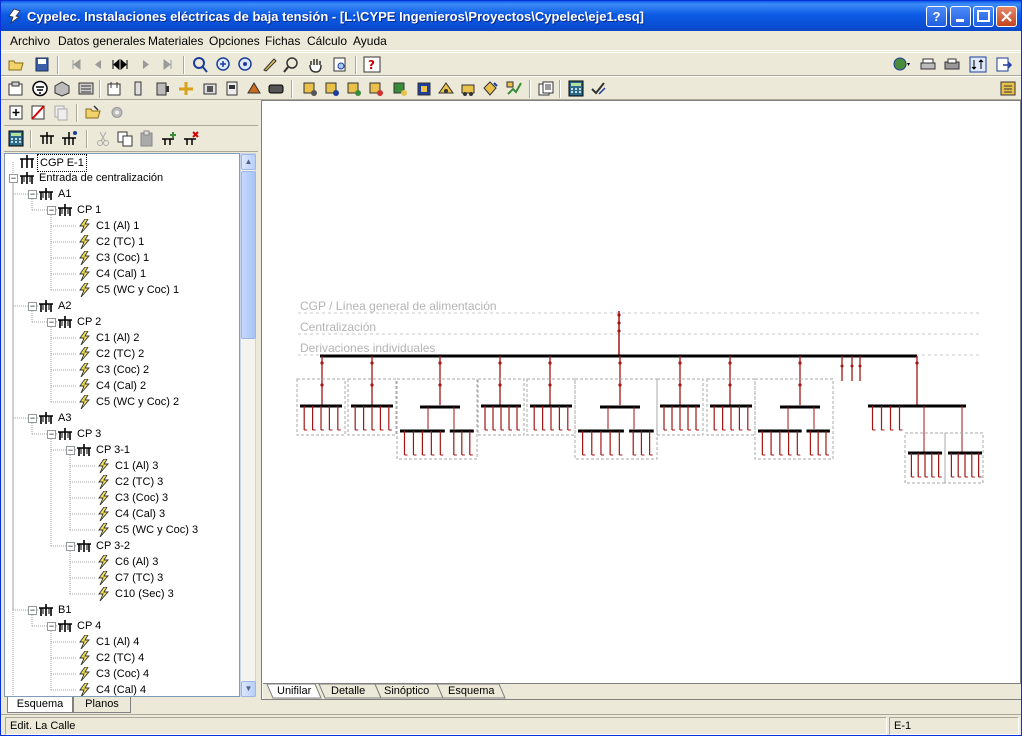 This screenshot has height=736, width=1022. I want to click on general-data-icon, so click(16, 88).